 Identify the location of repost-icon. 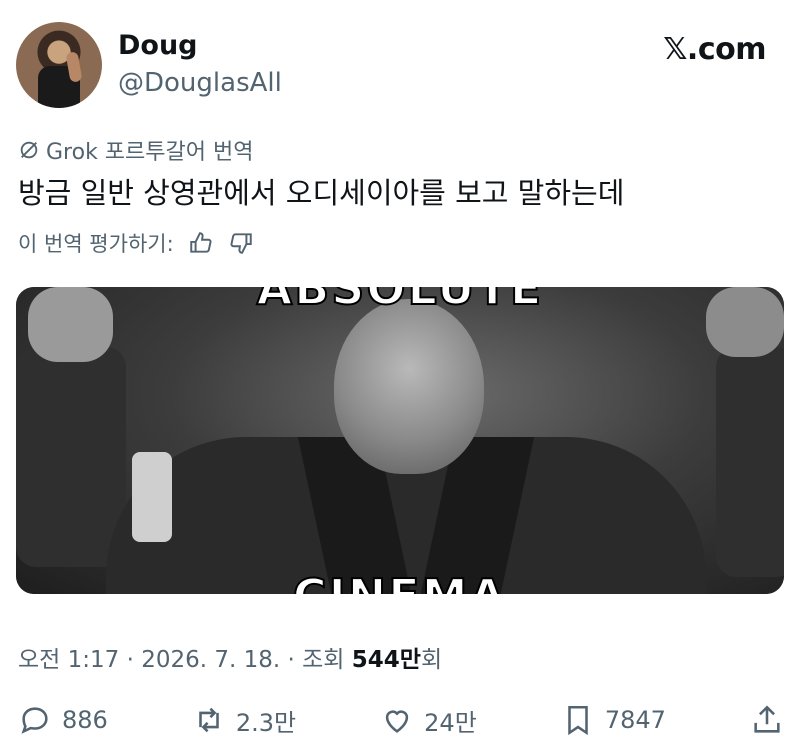
(209, 720).